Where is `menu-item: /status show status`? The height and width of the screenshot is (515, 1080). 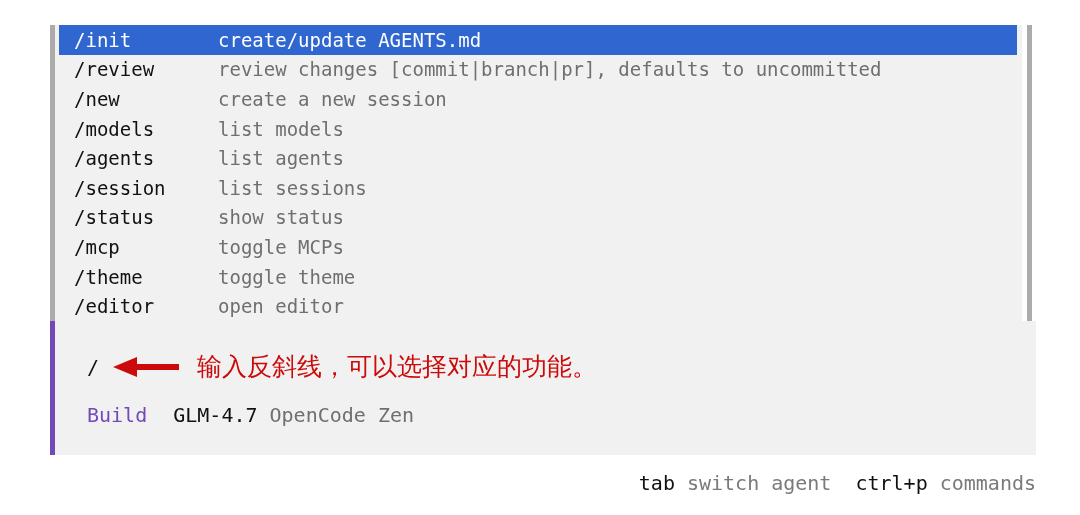 menu-item: /status show status is located at coordinates (538, 217).